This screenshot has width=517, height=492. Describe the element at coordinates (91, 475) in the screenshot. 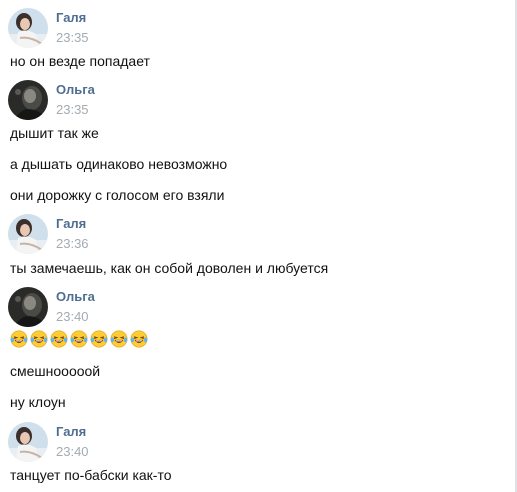

I see `message-text: танцует по-бабски как-то` at that location.